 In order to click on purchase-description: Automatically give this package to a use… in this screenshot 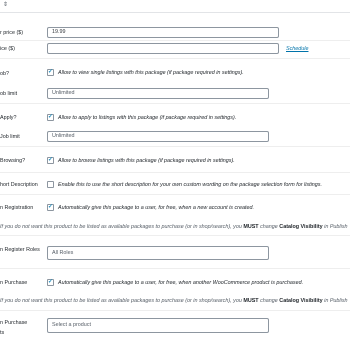, I will do `click(181, 283)`.